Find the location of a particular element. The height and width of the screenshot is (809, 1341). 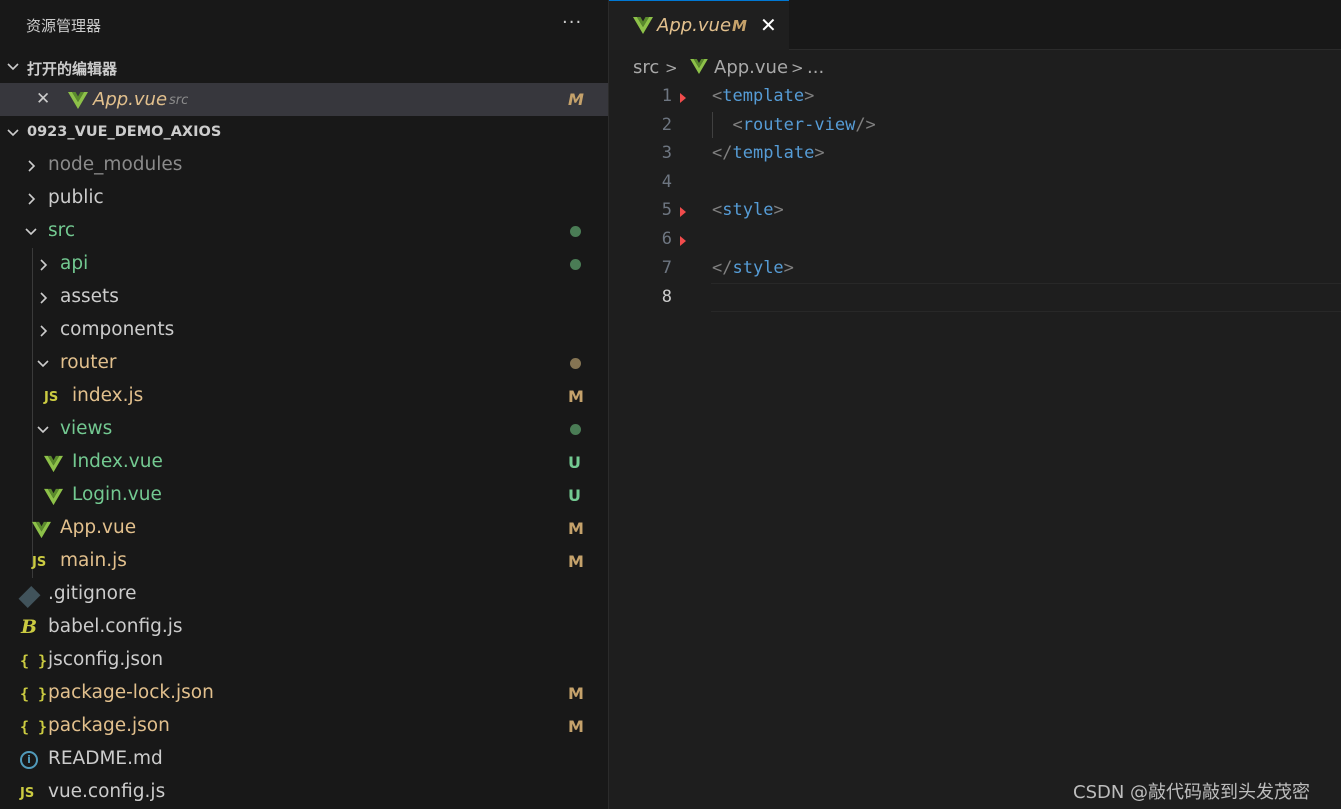

code-line: 3 </template> is located at coordinates (975, 154).